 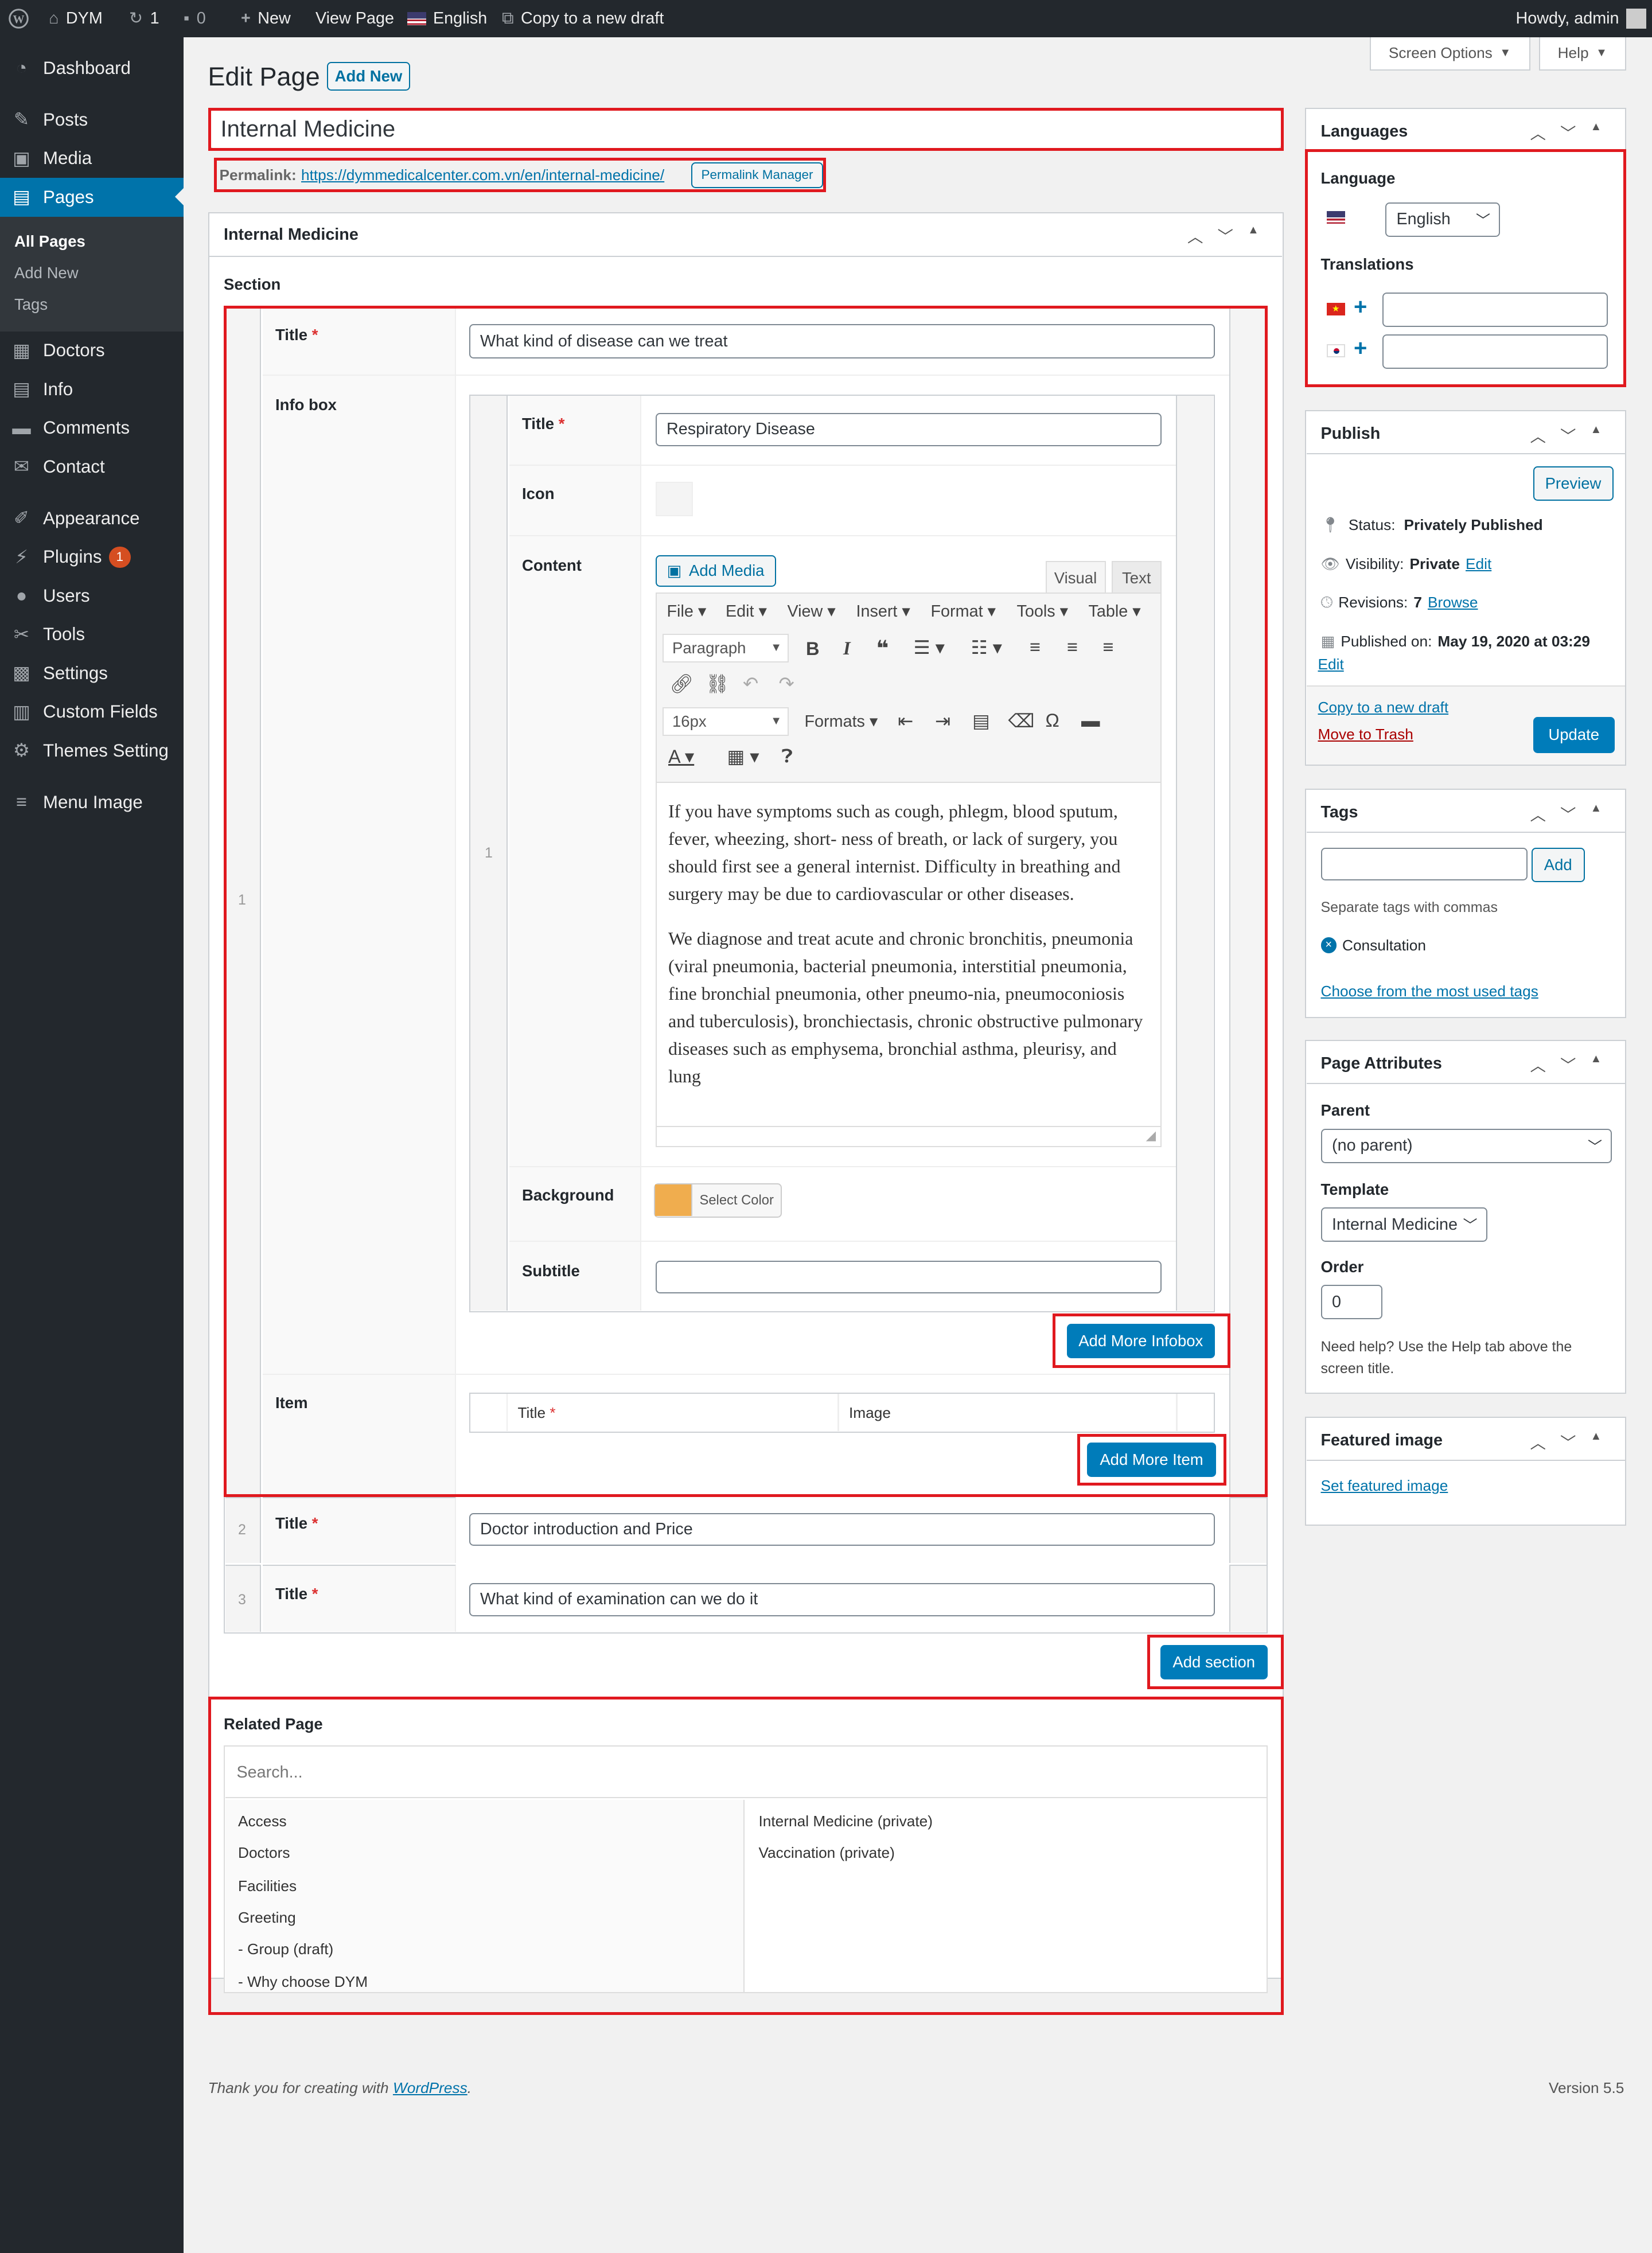 What do you see at coordinates (750, 684) in the screenshot?
I see `undo-icon: ↶` at bounding box center [750, 684].